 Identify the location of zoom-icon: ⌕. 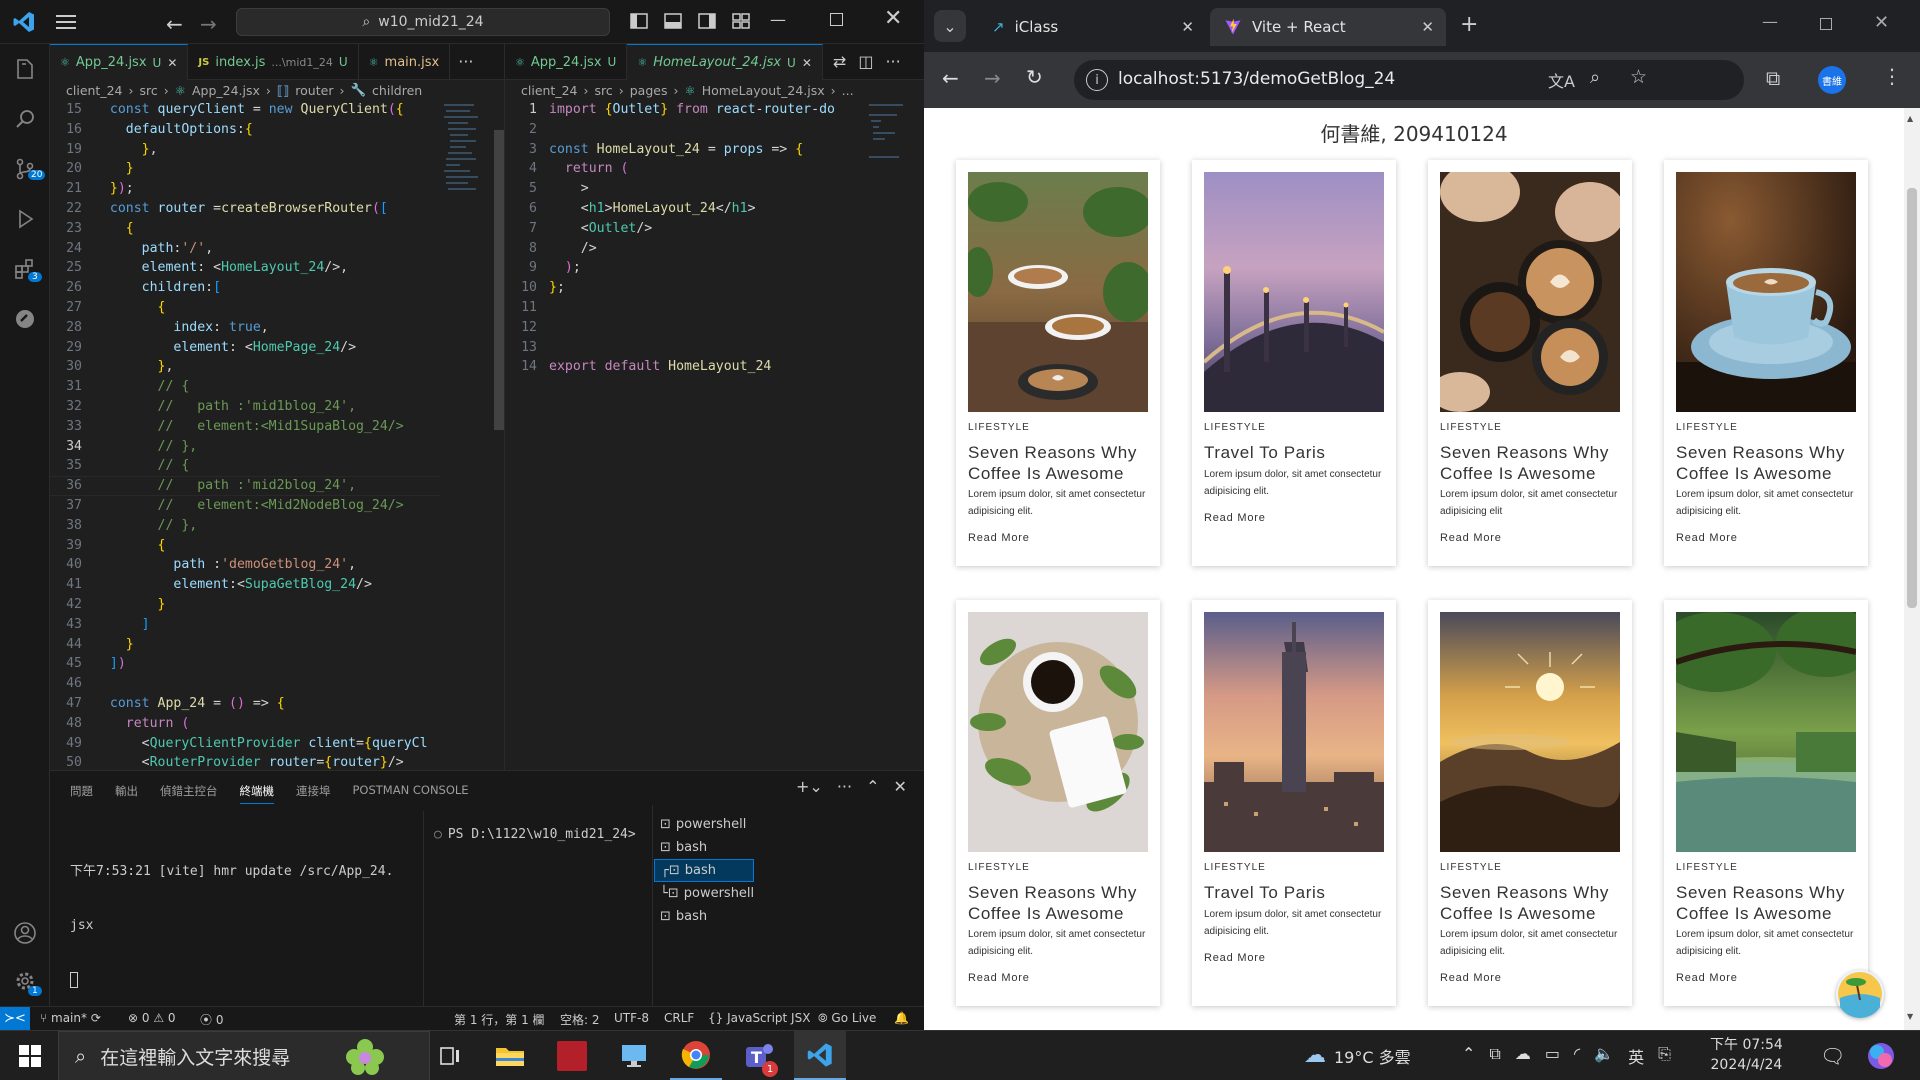
(1595, 77).